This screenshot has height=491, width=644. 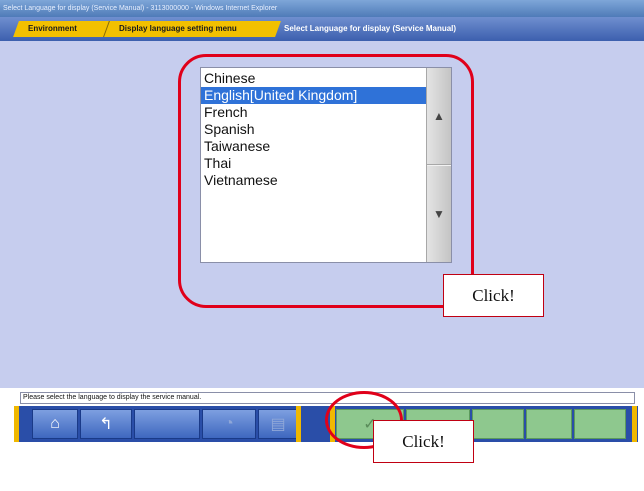 I want to click on toolbar-empty-button, so click(x=167, y=424).